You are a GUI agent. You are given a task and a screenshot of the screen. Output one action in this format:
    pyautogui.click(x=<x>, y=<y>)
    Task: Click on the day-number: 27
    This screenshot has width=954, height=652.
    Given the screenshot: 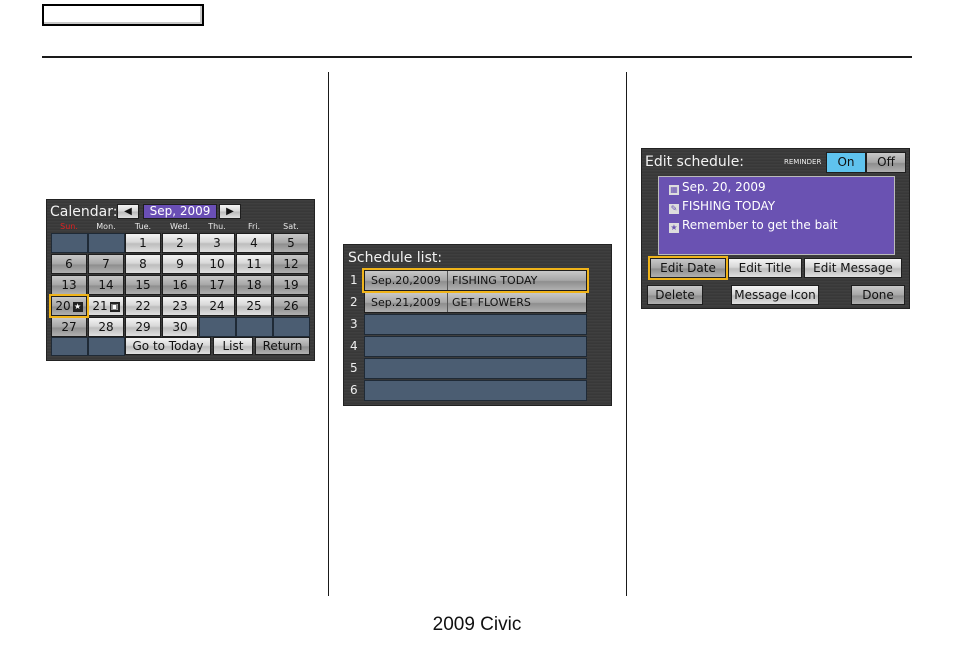 What is the action you would take?
    pyautogui.click(x=69, y=327)
    